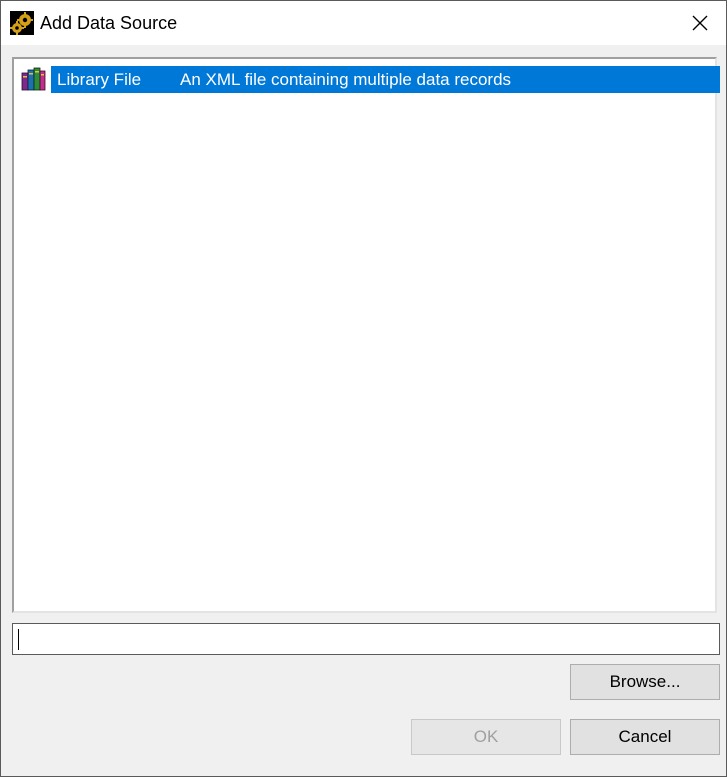 The height and width of the screenshot is (777, 727). Describe the element at coordinates (33, 79) in the screenshot. I see `books-icon` at that location.